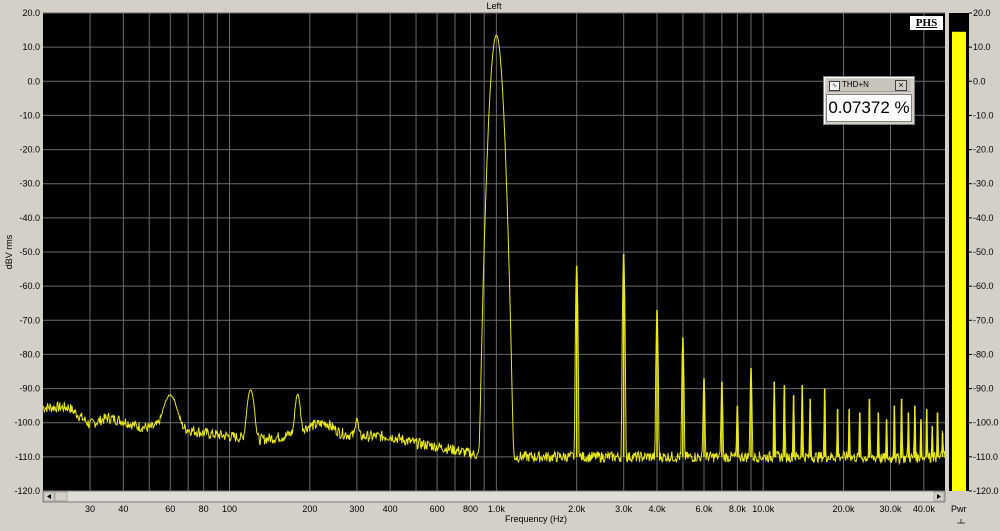 This screenshot has width=1000, height=531. I want to click on y-tick-label: -40.0, so click(29, 218).